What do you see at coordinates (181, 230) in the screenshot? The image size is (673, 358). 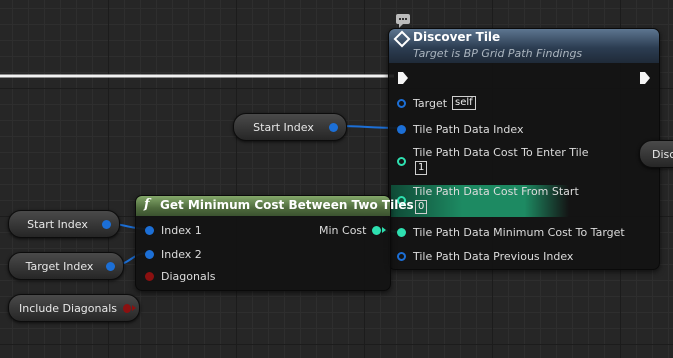 I see `index1-label: Index 1` at bounding box center [181, 230].